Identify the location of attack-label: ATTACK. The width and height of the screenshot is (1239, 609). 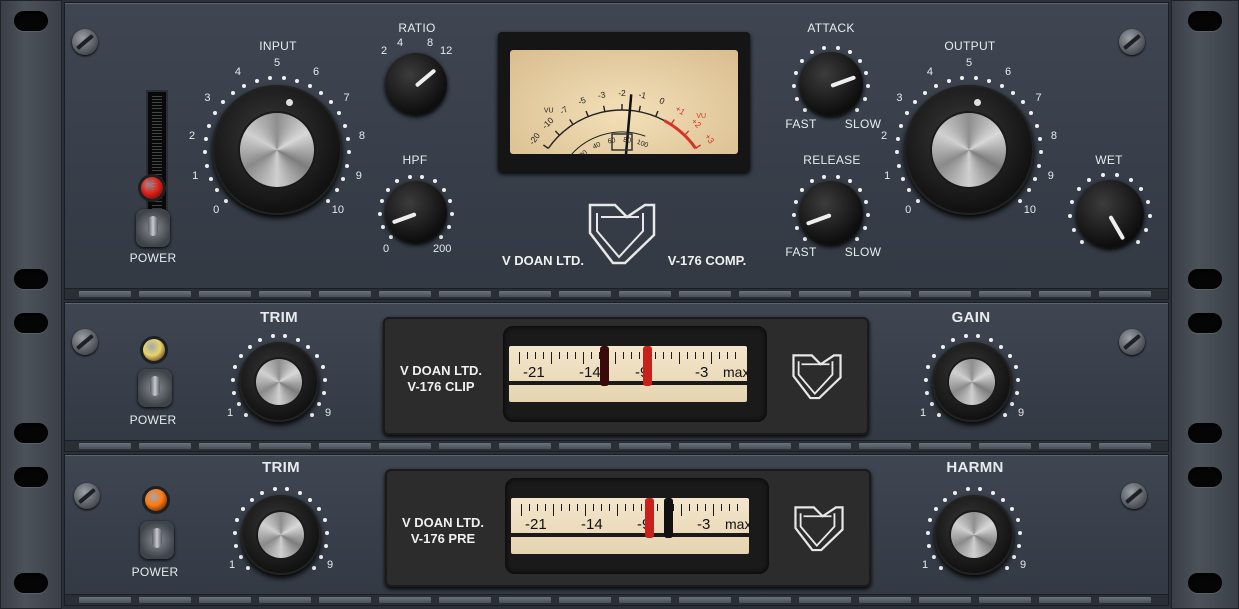
(831, 28).